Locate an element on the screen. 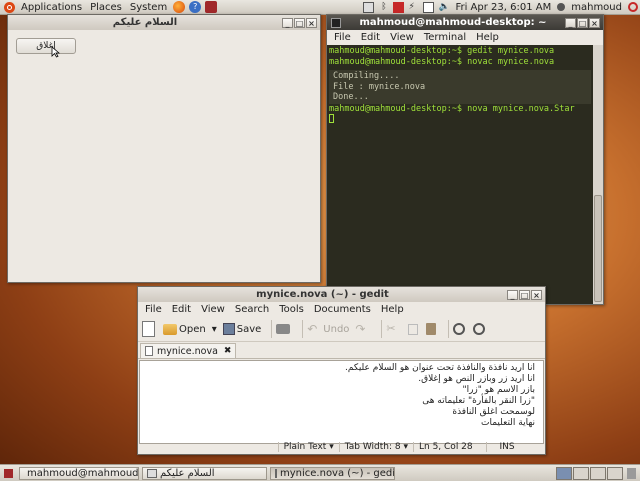  app-launcher-icon is located at coordinates (211, 7).